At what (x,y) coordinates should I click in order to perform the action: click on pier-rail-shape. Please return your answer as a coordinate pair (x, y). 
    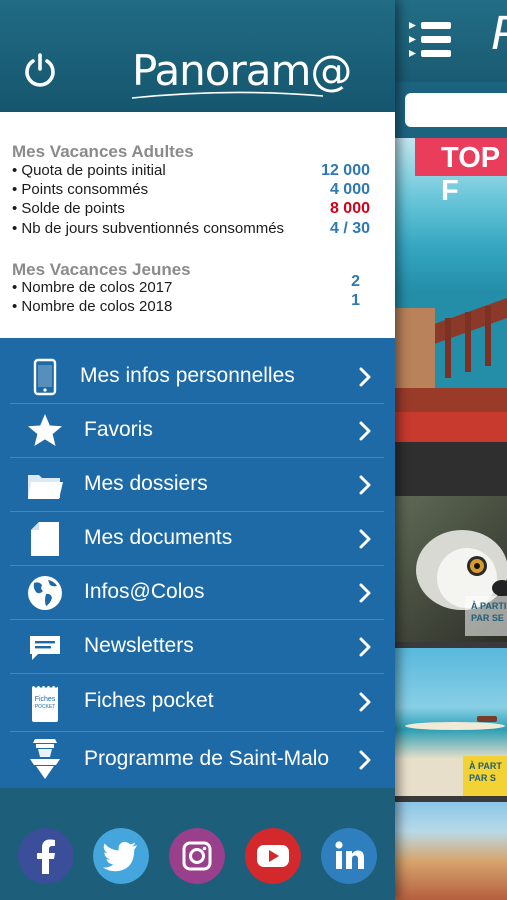
    Looking at the image, I should click on (451, 348).